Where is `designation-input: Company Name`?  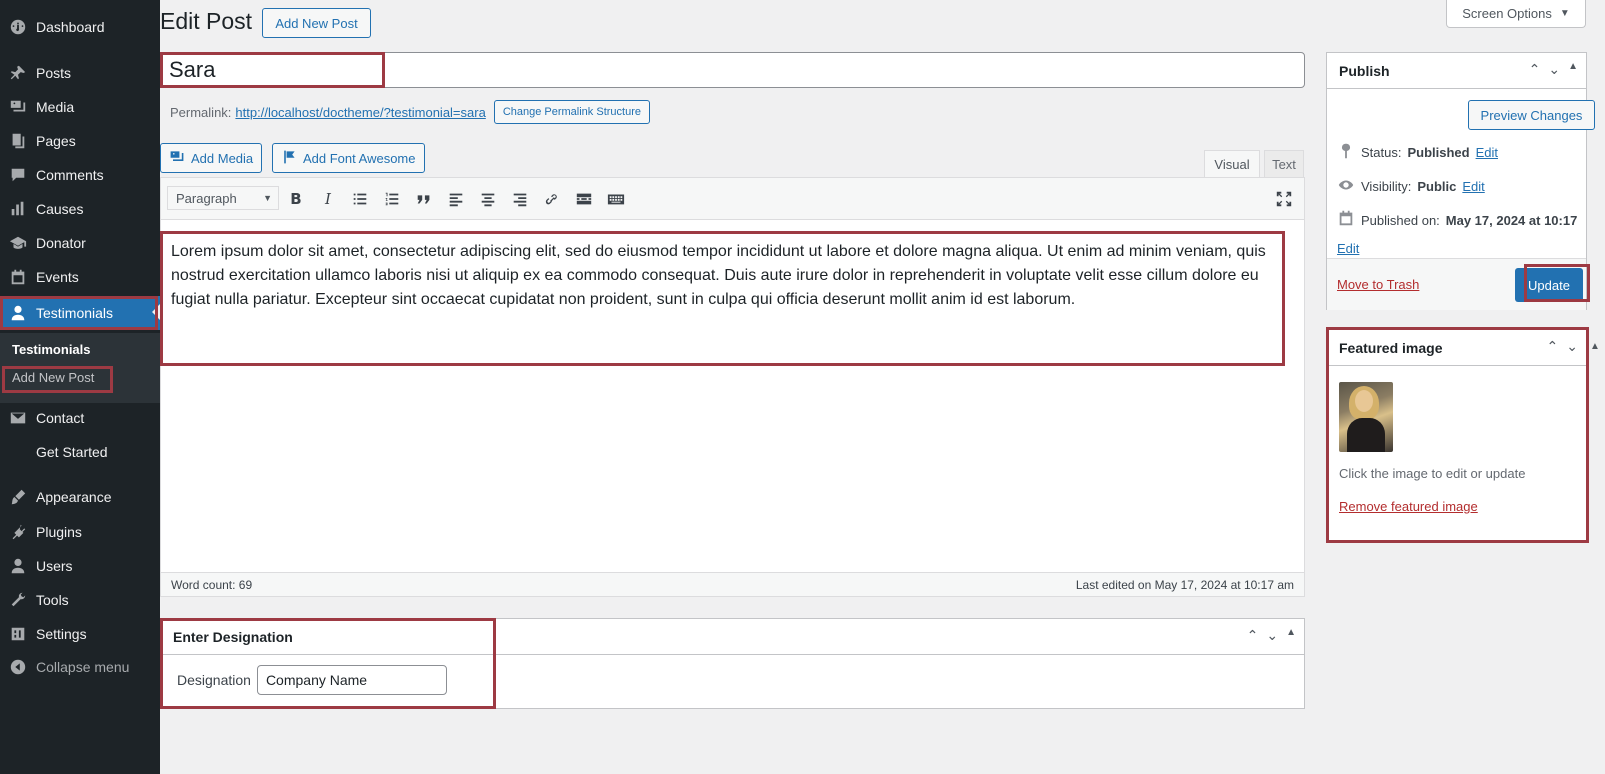 designation-input: Company Name is located at coordinates (351, 680).